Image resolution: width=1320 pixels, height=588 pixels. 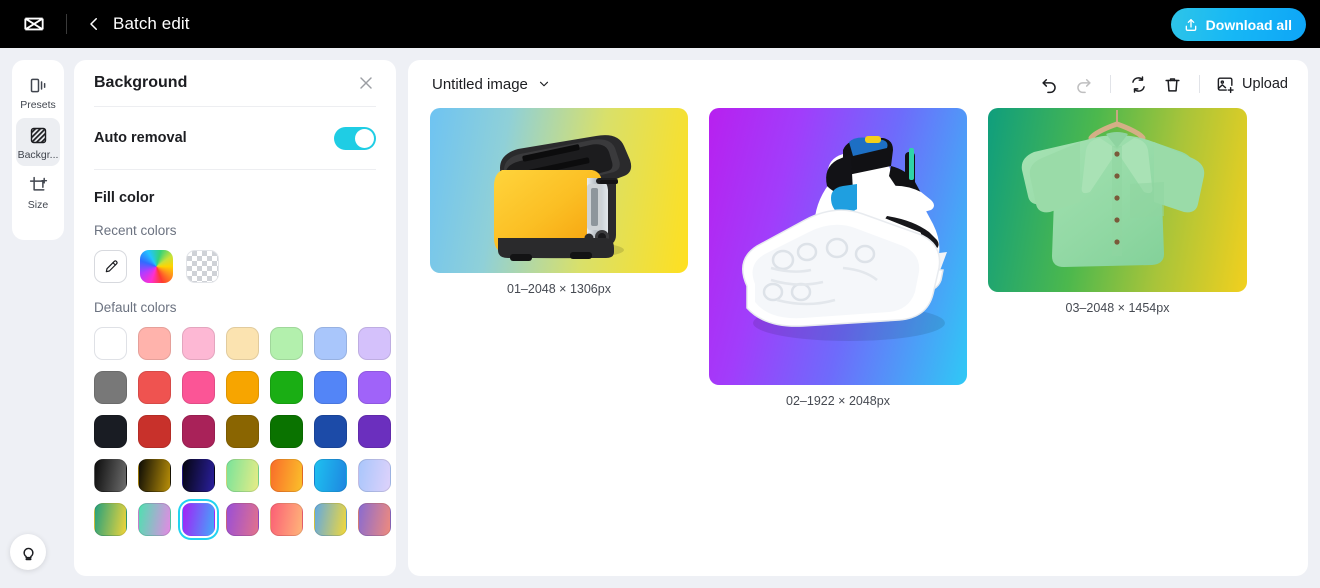 What do you see at coordinates (1172, 84) in the screenshot?
I see `delete-button` at bounding box center [1172, 84].